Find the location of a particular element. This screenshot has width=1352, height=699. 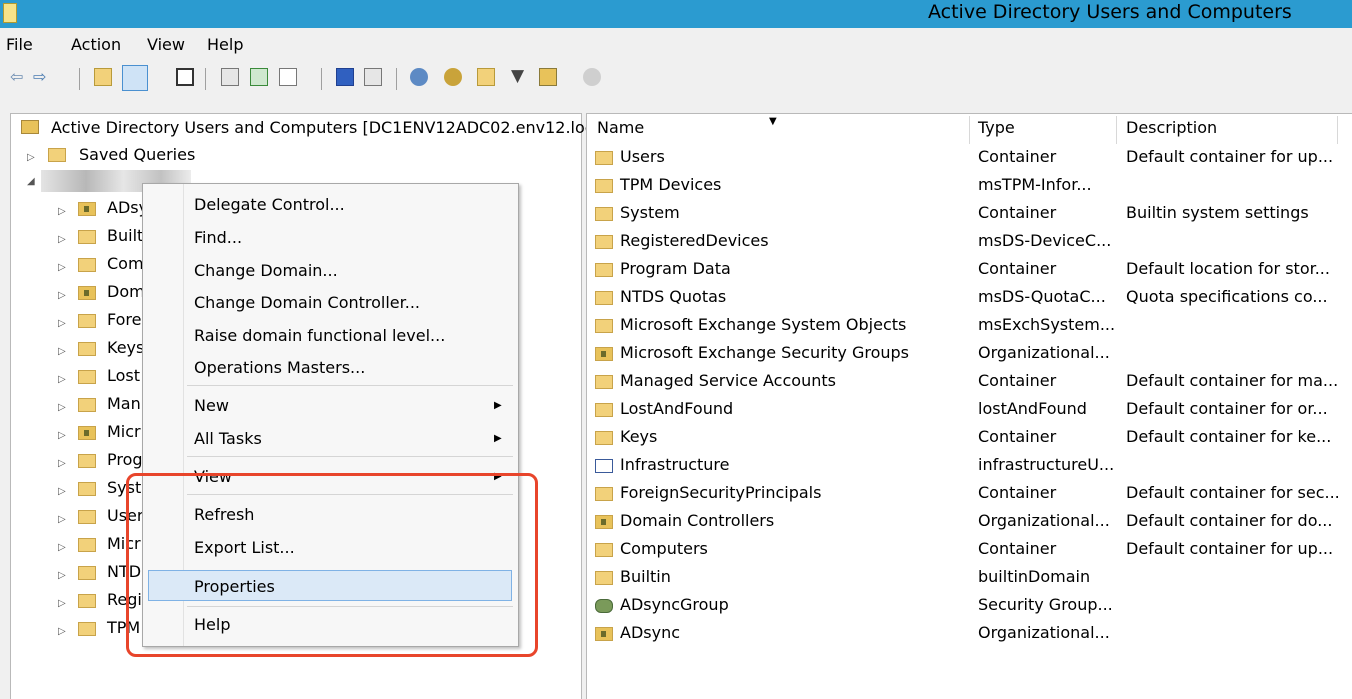

app-icon is located at coordinates (10, 13).